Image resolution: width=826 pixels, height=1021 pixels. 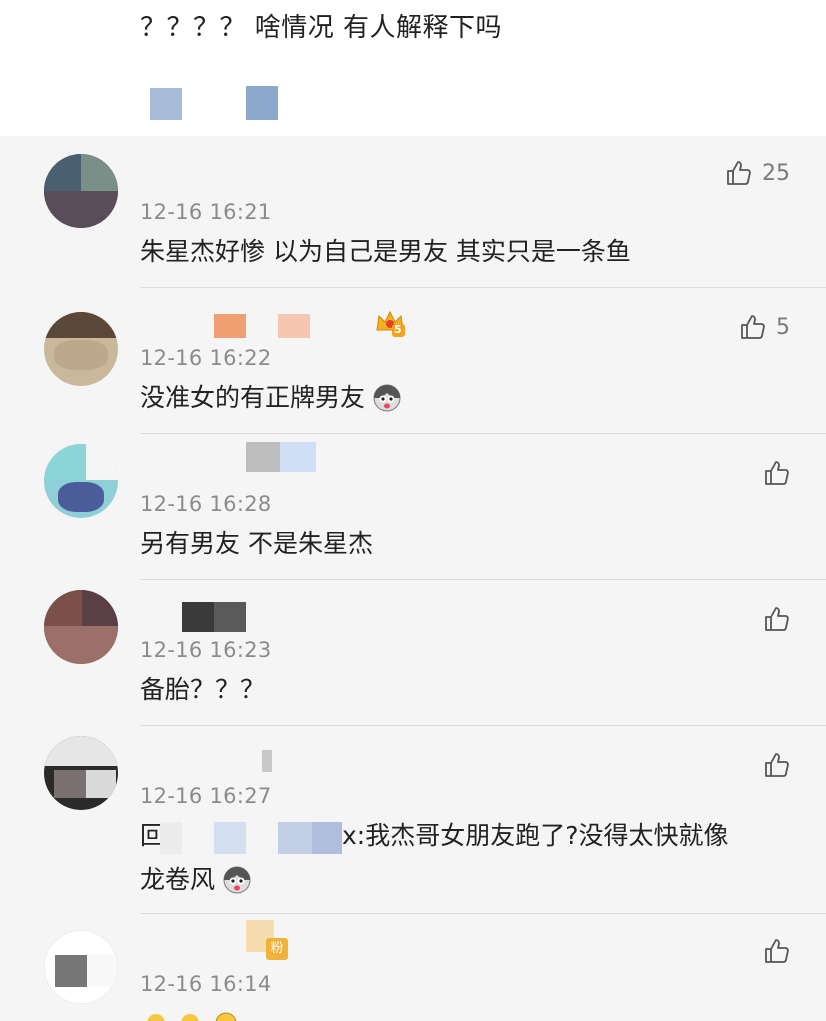 I want to click on reply-text-tail: x:我杰哥女朋友跑了?没得太快就像, so click(x=535, y=835).